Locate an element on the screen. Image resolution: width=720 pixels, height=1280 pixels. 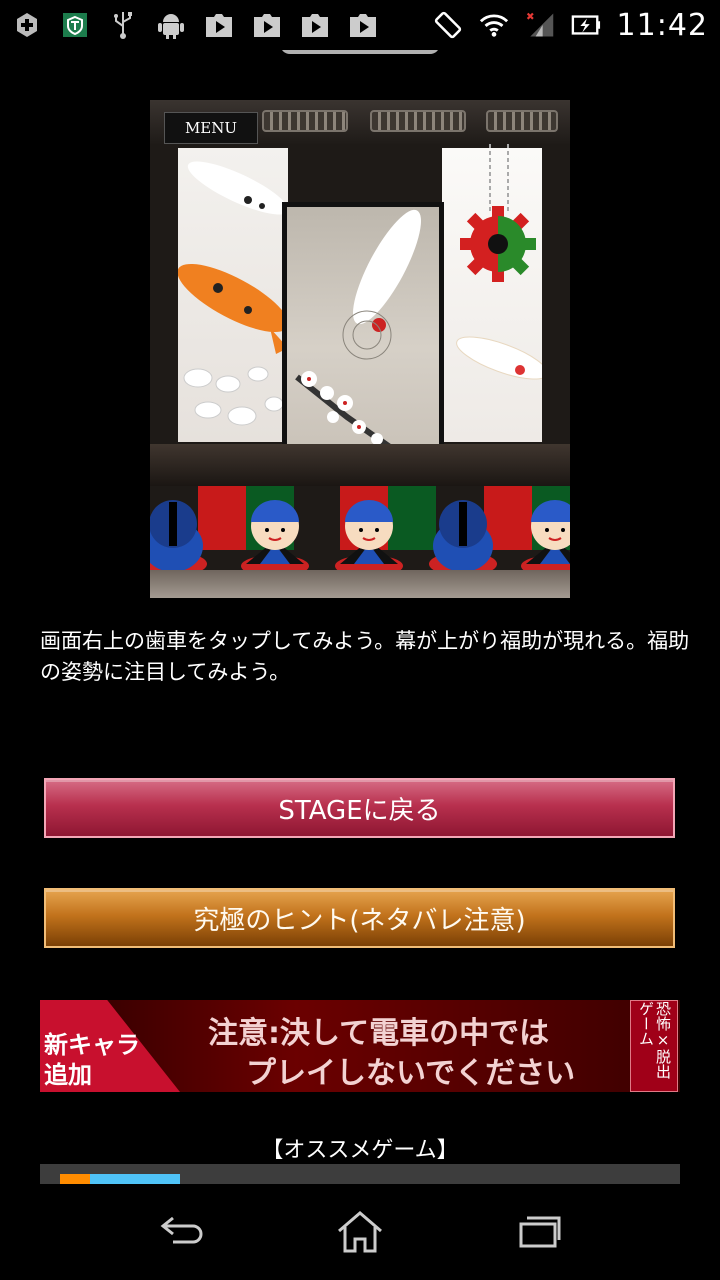
banner-line2: プレイしないでください is located at coordinates (411, 1073).